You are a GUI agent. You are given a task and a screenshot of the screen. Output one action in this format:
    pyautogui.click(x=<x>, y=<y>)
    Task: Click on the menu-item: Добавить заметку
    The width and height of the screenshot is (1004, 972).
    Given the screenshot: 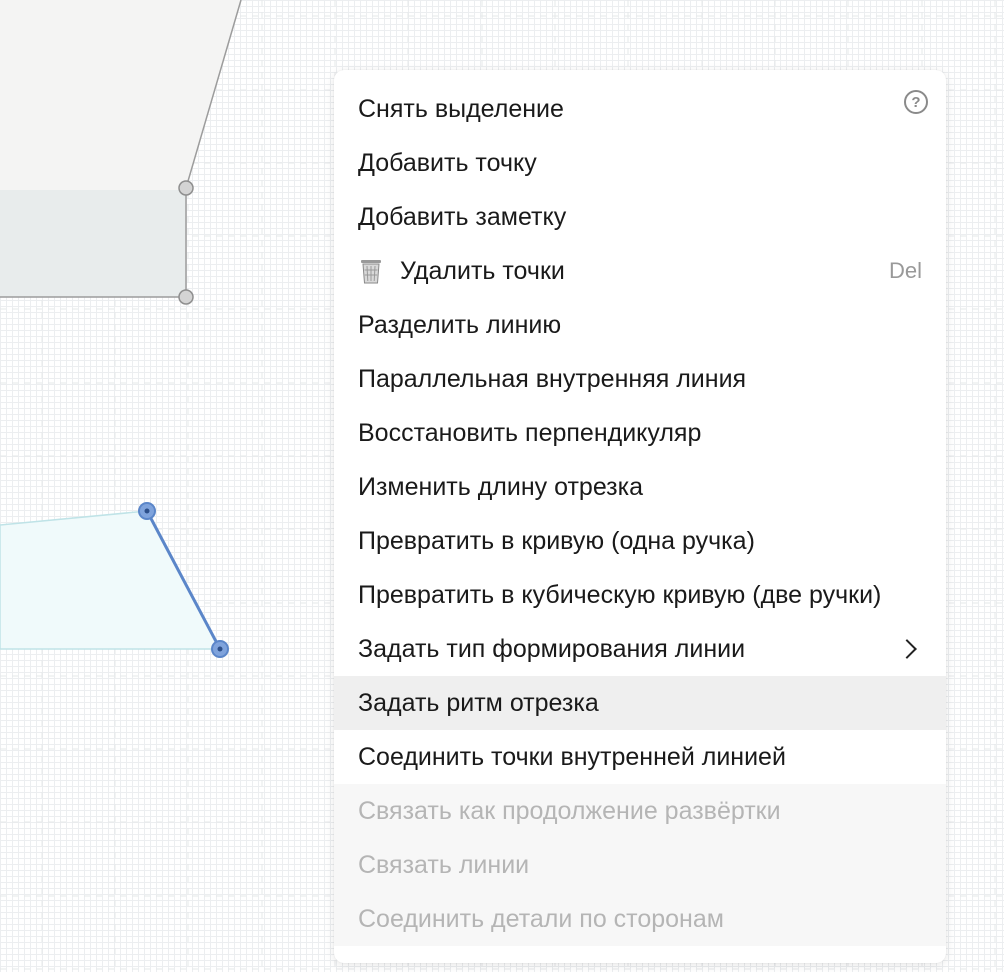 What is the action you would take?
    pyautogui.click(x=640, y=217)
    